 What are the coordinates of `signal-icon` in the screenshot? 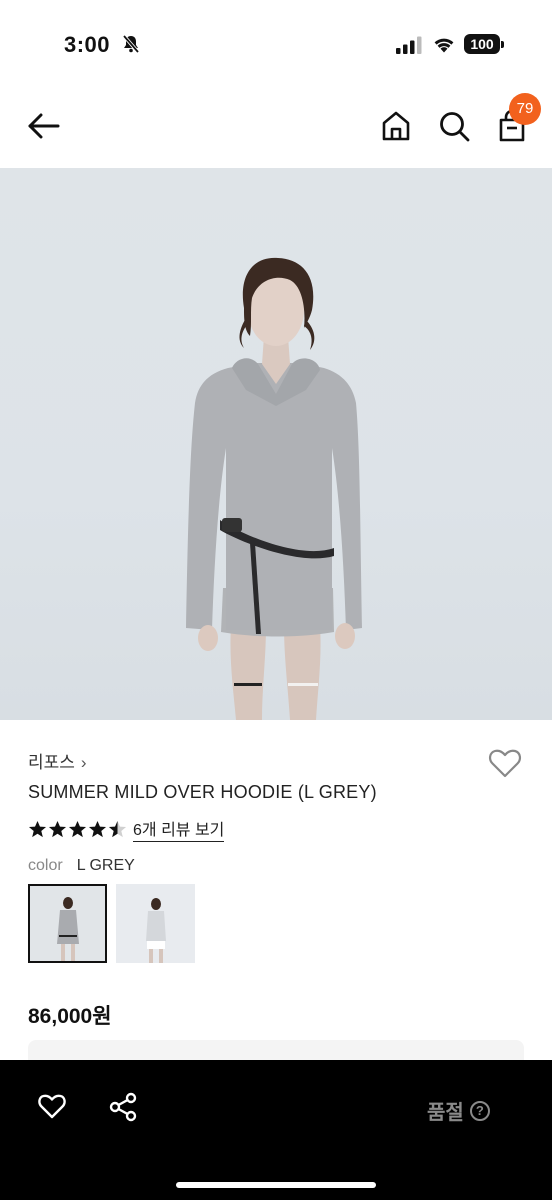 It's located at (409, 45).